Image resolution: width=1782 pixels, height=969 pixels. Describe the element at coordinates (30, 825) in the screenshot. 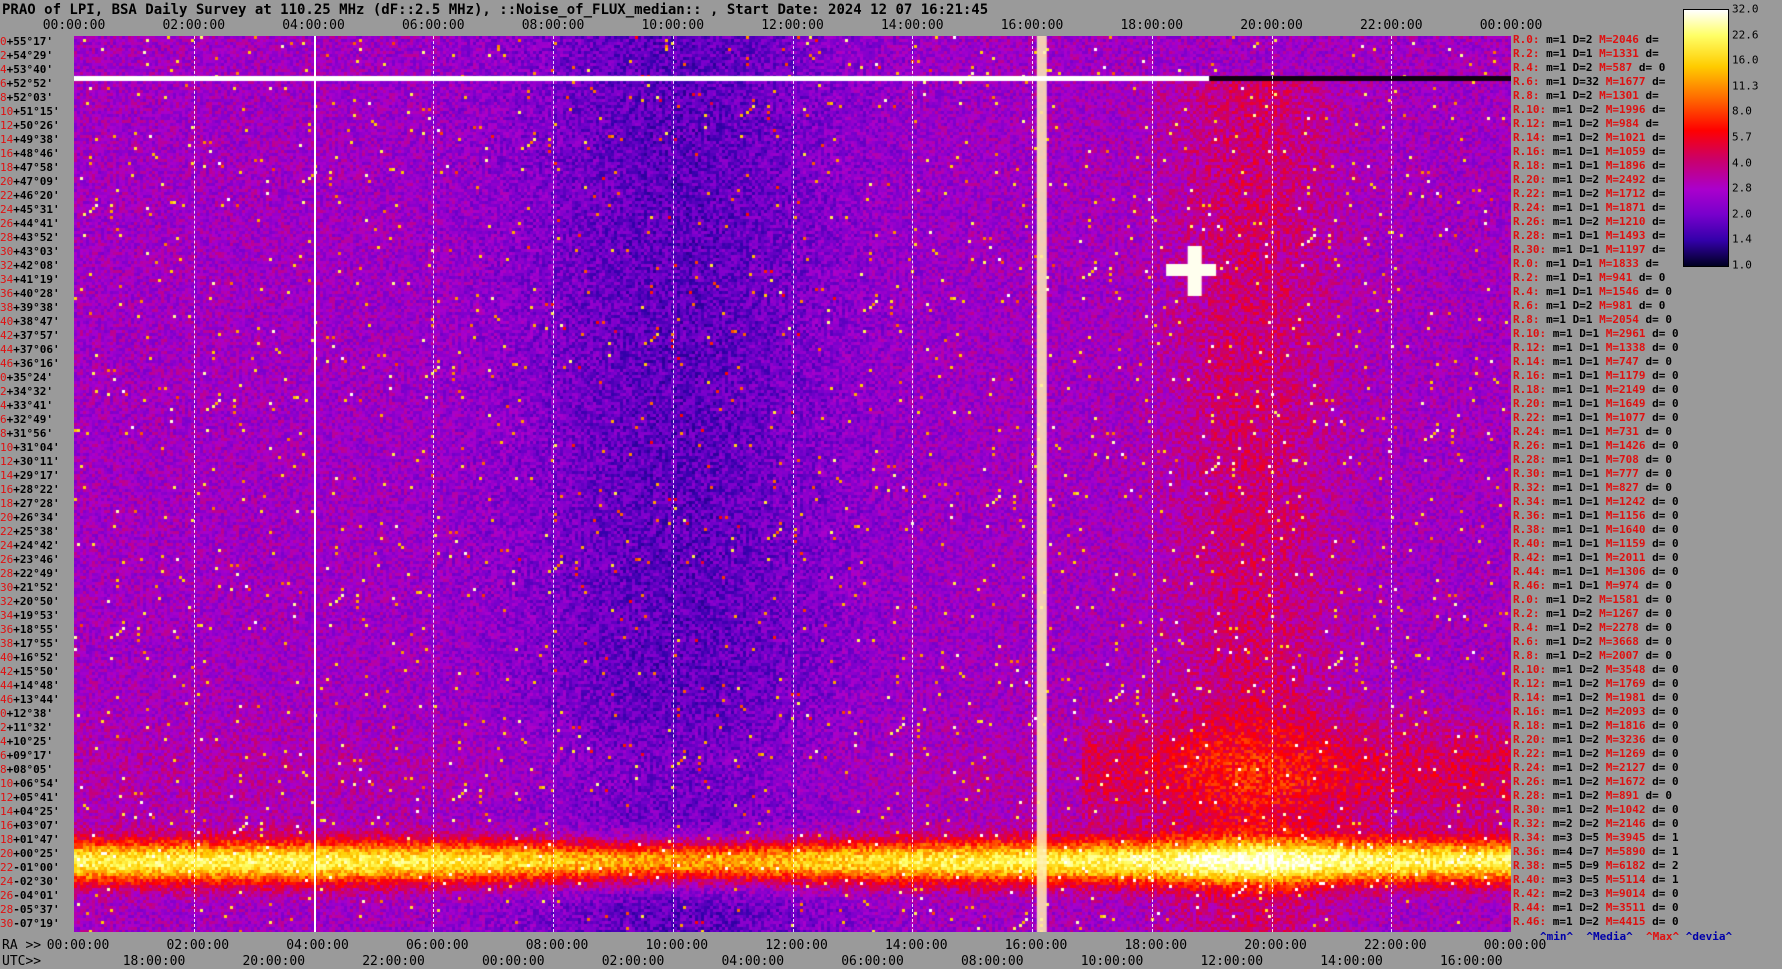

I see `dec-label: 16+03°07'` at that location.